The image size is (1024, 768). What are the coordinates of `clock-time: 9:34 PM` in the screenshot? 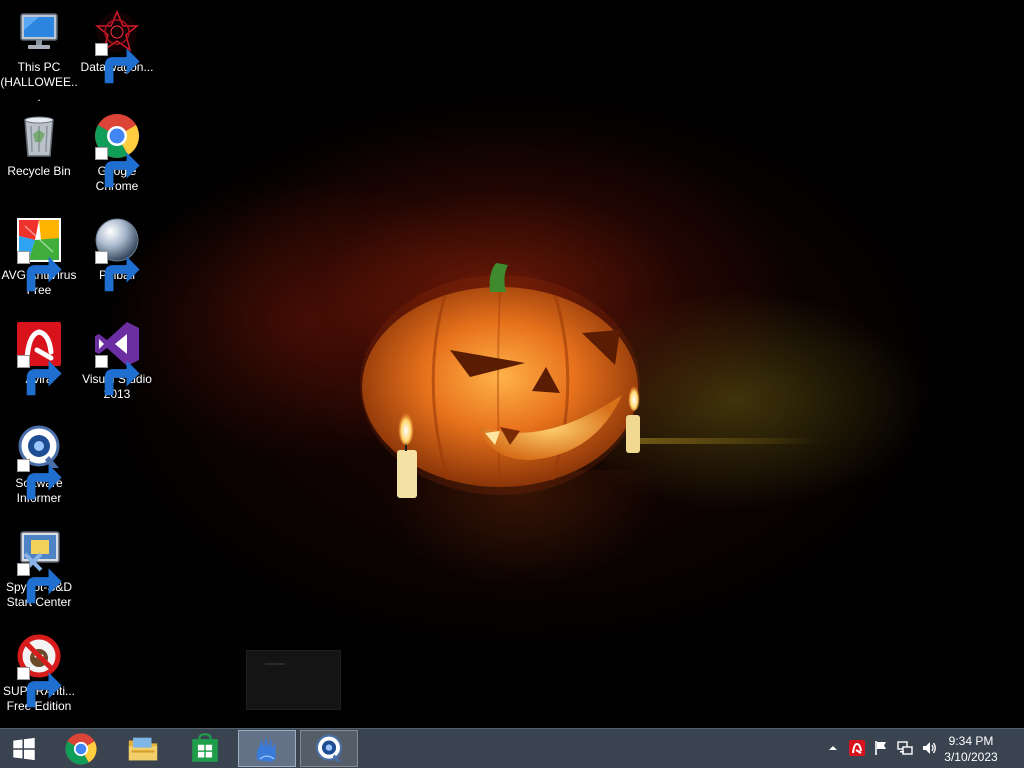 It's located at (971, 741).